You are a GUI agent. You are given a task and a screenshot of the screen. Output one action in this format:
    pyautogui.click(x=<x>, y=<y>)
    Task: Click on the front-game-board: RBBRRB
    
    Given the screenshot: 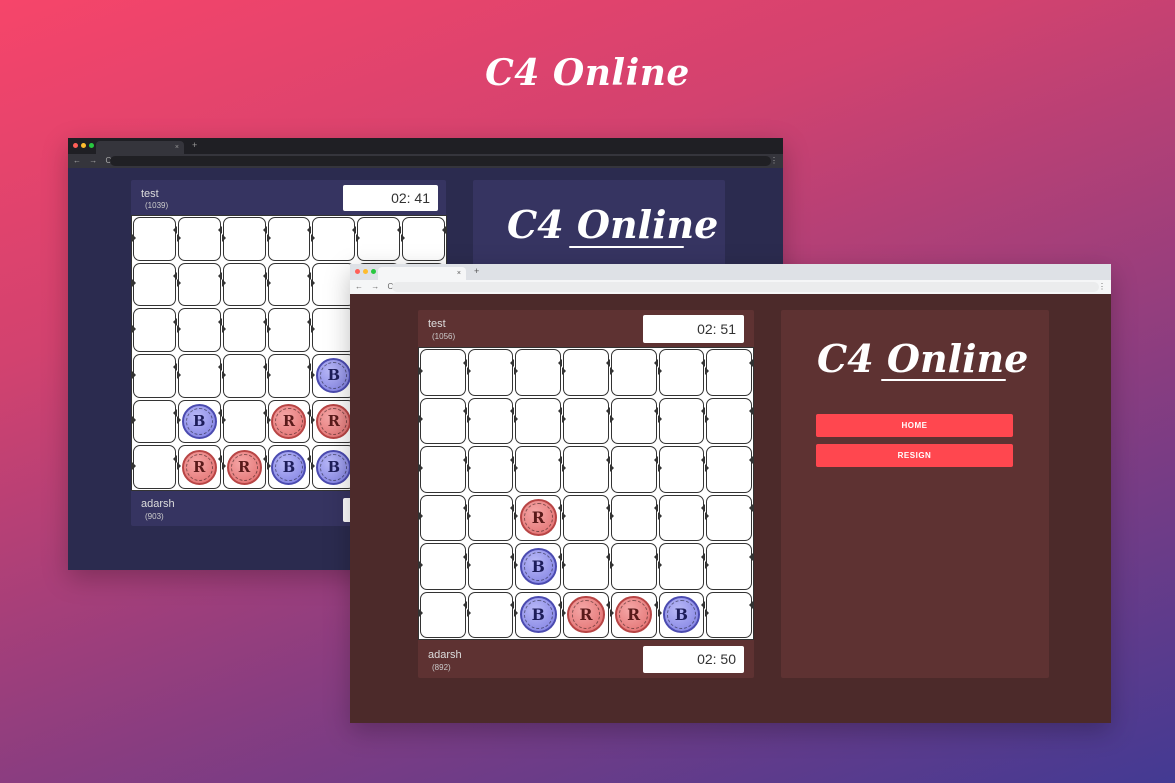 What is the action you would take?
    pyautogui.click(x=586, y=493)
    